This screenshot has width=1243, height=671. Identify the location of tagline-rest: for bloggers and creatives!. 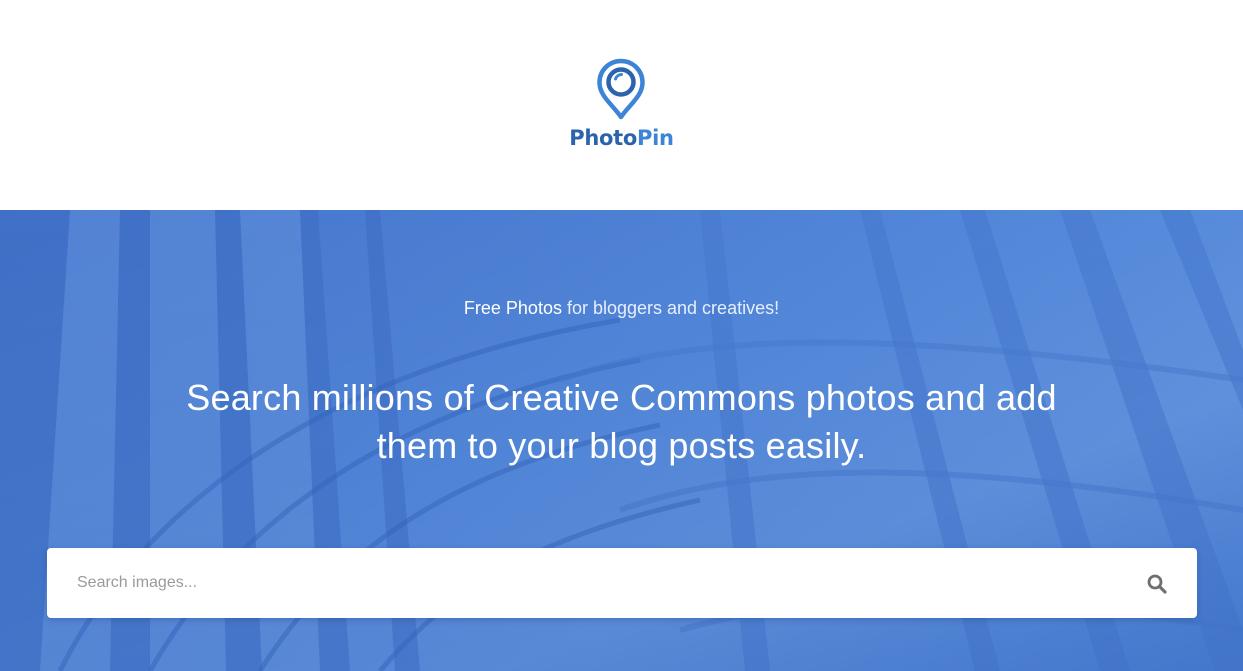
(670, 308).